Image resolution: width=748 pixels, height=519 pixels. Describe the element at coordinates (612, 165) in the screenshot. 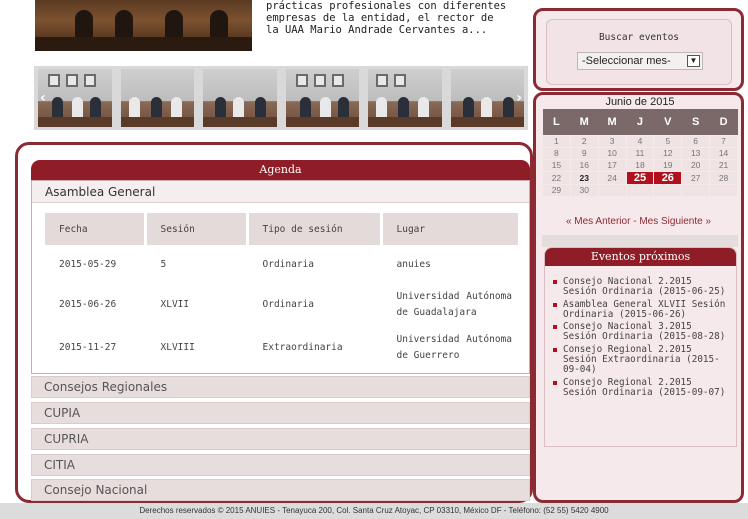

I see `calendar-day: 17` at that location.